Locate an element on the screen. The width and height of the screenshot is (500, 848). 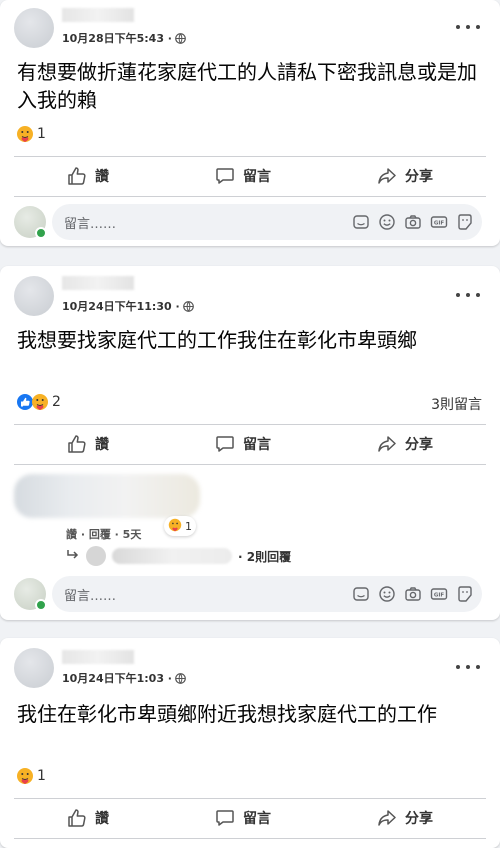
comment-meta: 讚 · 回覆 · 5天 is located at coordinates (103, 534).